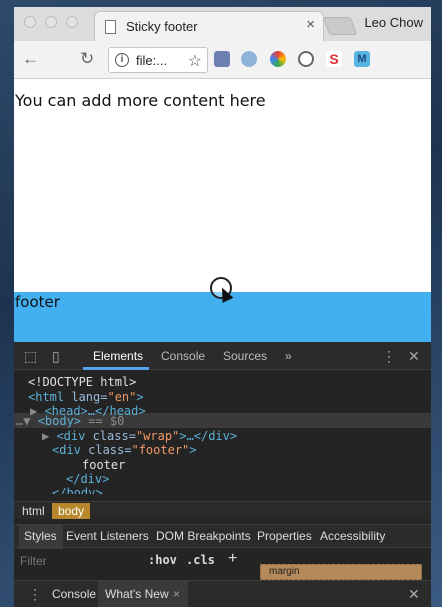 Image resolution: width=442 pixels, height=607 pixels. Describe the element at coordinates (140, 100) in the screenshot. I see `content-text: You can add more content here` at that location.